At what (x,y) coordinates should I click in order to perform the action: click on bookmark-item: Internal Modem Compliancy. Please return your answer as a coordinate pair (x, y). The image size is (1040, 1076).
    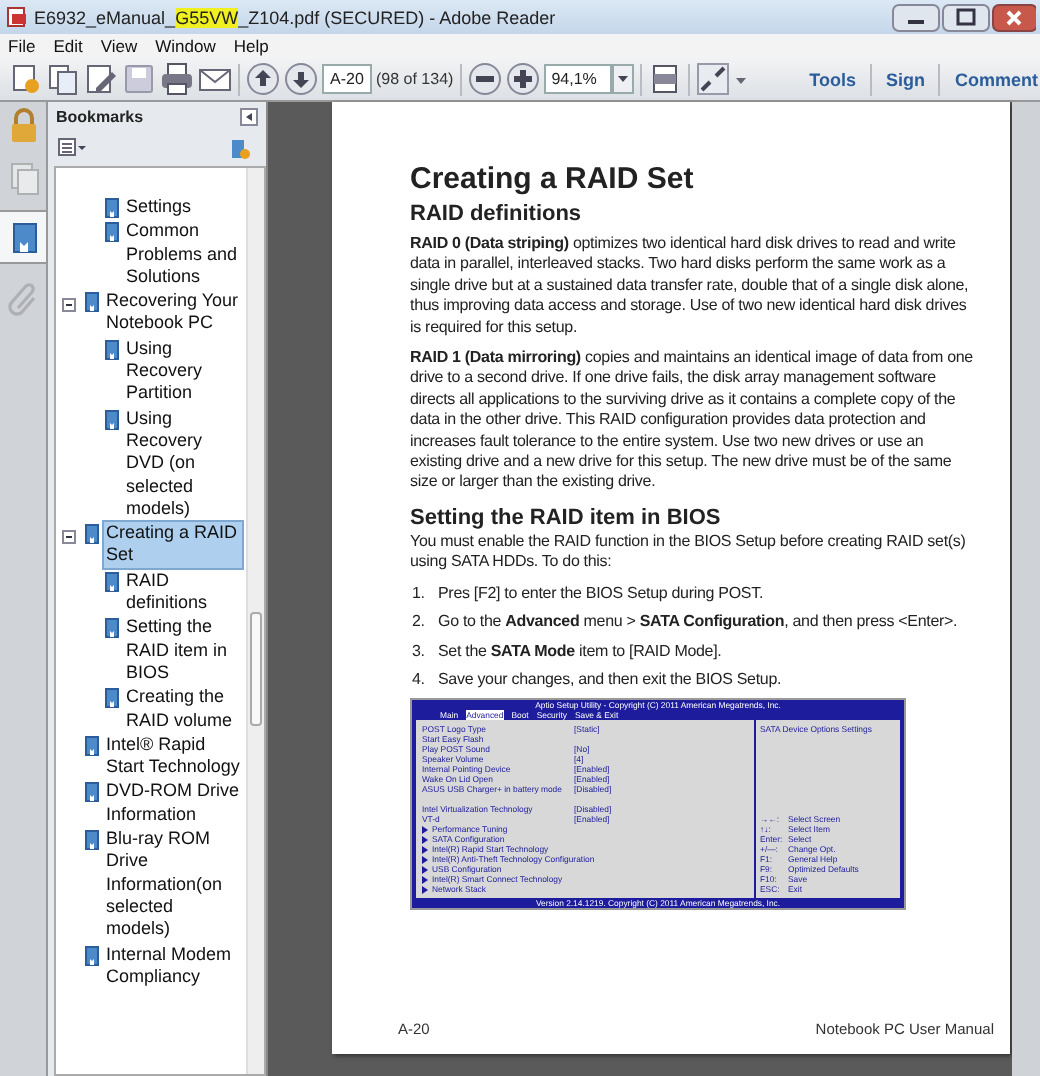
    Looking at the image, I should click on (173, 966).